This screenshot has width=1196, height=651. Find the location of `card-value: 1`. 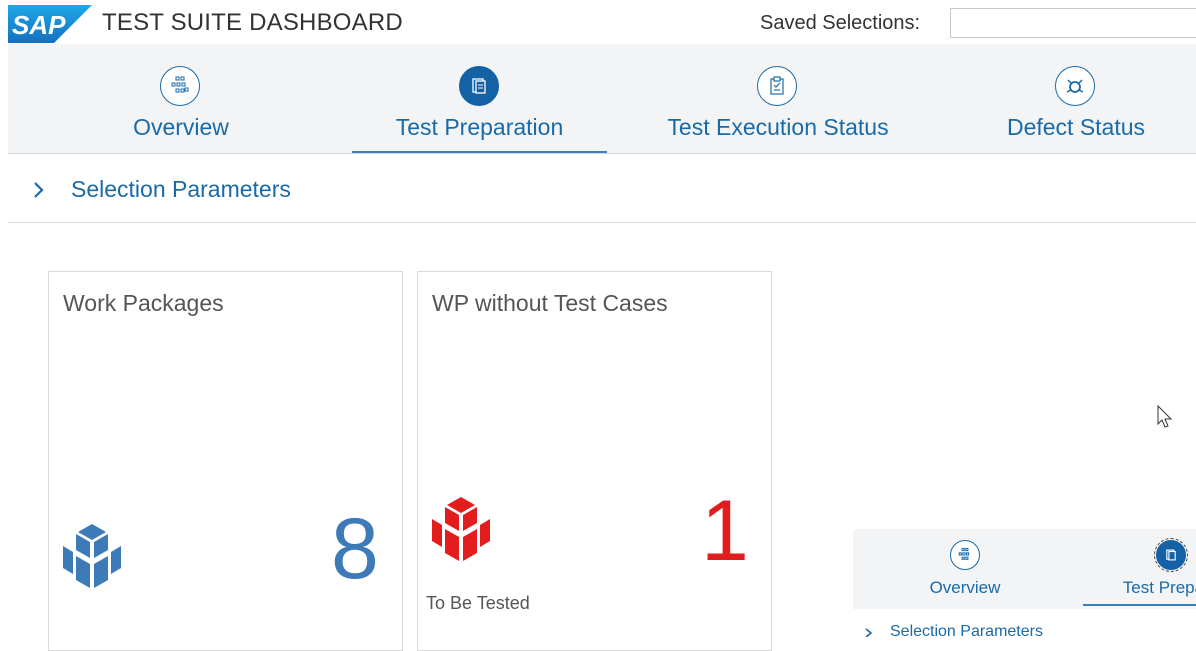

card-value: 1 is located at coordinates (725, 531).